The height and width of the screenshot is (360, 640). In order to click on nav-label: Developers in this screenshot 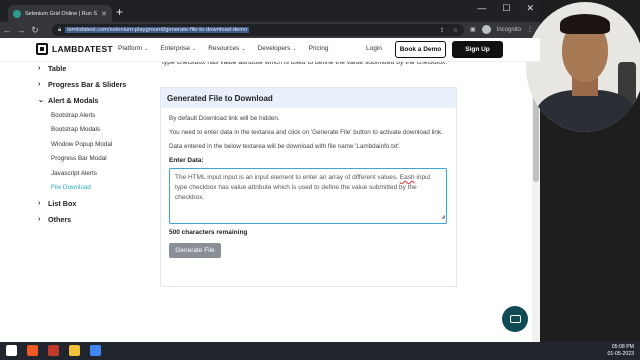, I will do `click(274, 48)`.